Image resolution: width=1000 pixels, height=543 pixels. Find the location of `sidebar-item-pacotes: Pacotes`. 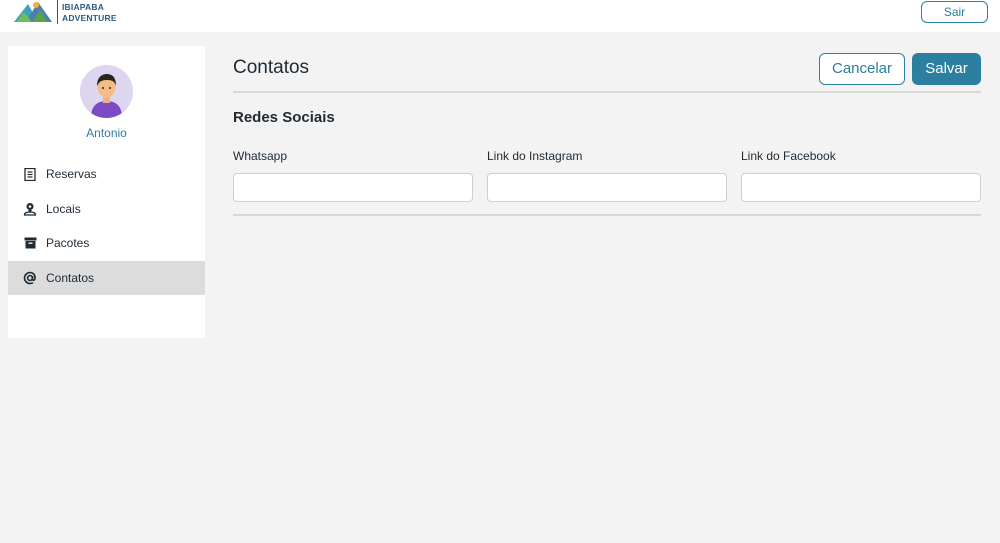

sidebar-item-pacotes: Pacotes is located at coordinates (106, 243).